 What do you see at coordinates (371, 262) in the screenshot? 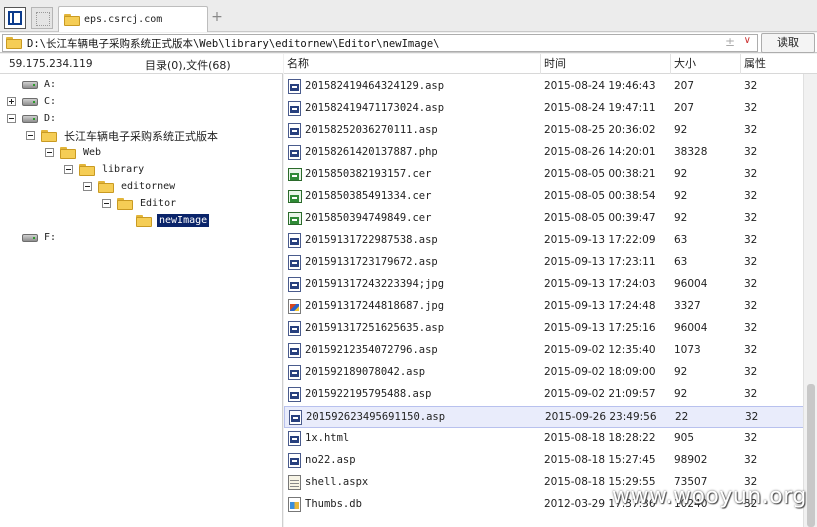
I see `file-name: 20159131723179672.asp` at bounding box center [371, 262].